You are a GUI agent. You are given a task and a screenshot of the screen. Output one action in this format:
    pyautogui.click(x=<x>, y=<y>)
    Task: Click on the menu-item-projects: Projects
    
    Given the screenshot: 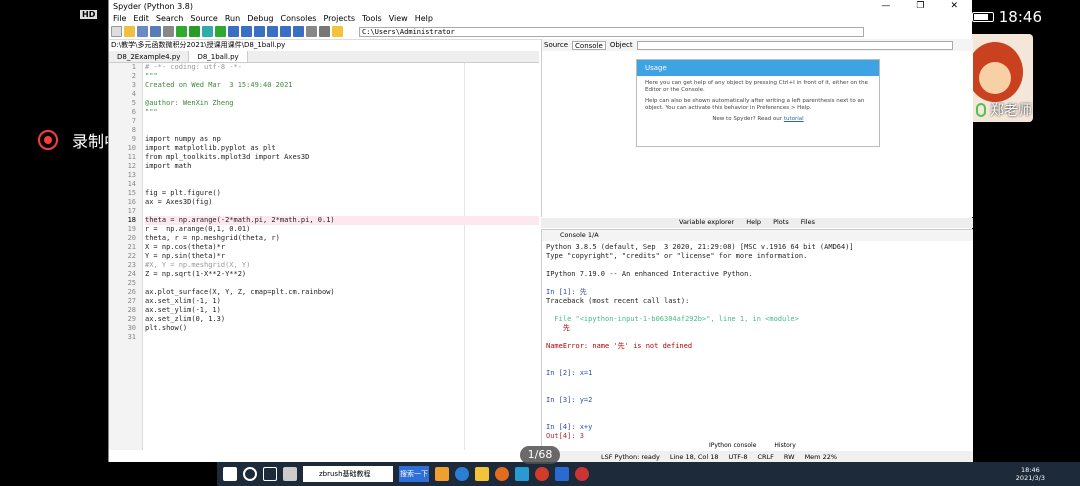 What is the action you would take?
    pyautogui.click(x=339, y=18)
    